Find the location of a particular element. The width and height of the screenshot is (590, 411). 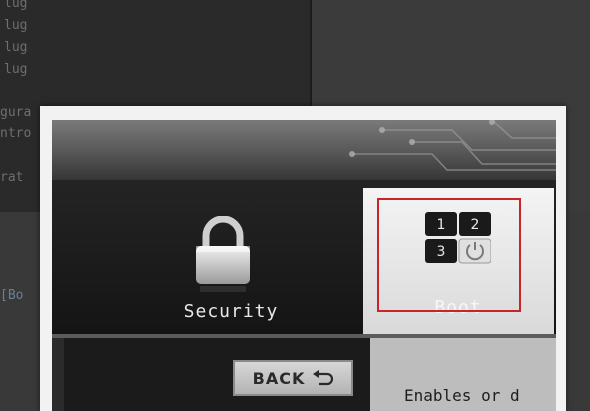

background-tag-text: [Bo is located at coordinates (12, 295).